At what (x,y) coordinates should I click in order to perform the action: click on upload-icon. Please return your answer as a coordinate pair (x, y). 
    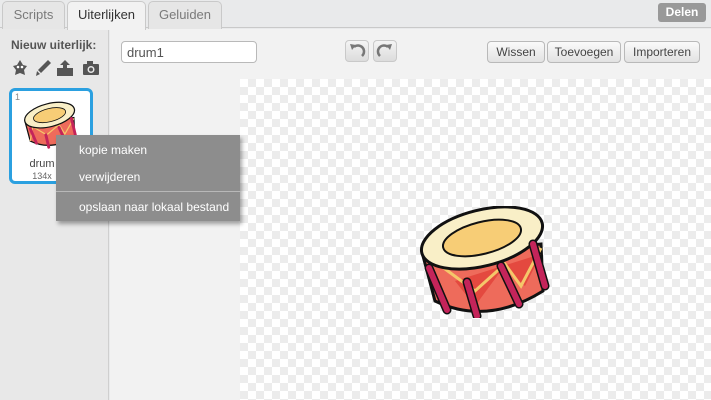
    Looking at the image, I should click on (65, 68).